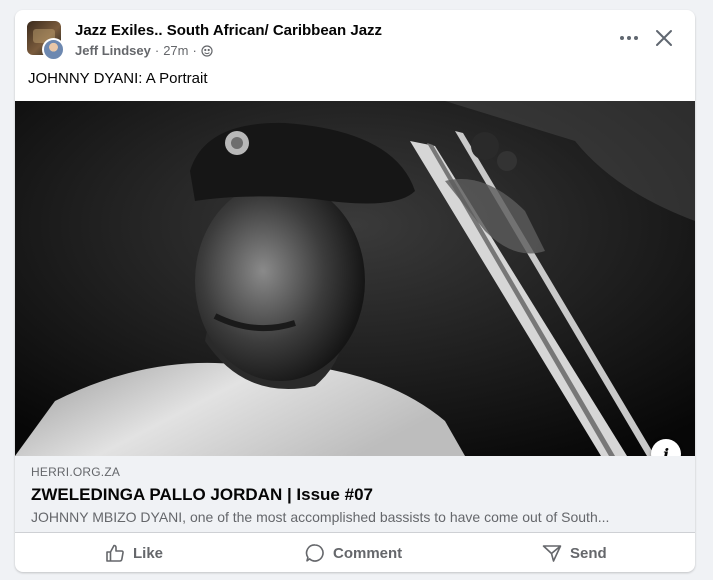  What do you see at coordinates (368, 553) in the screenshot?
I see `comment-label: Comment` at bounding box center [368, 553].